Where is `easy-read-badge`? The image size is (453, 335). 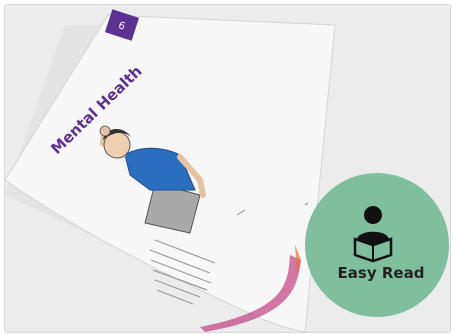
easy-read-badge is located at coordinates (377, 245).